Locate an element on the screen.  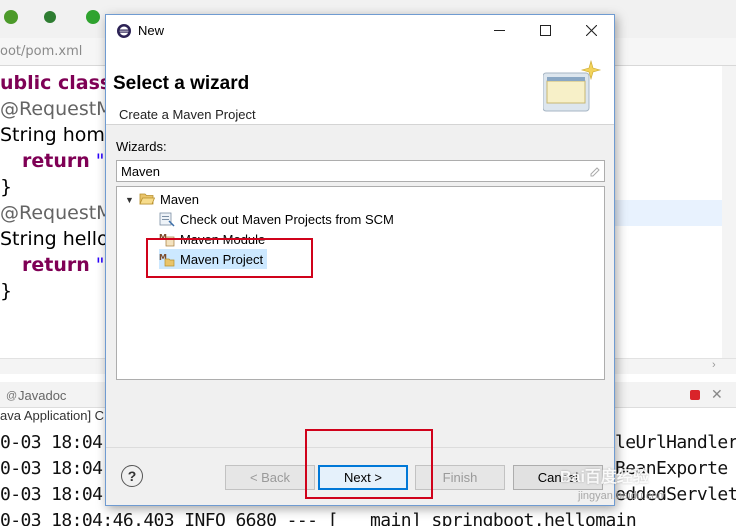
editor-vertical-scrollbar is located at coordinates (729, 216).